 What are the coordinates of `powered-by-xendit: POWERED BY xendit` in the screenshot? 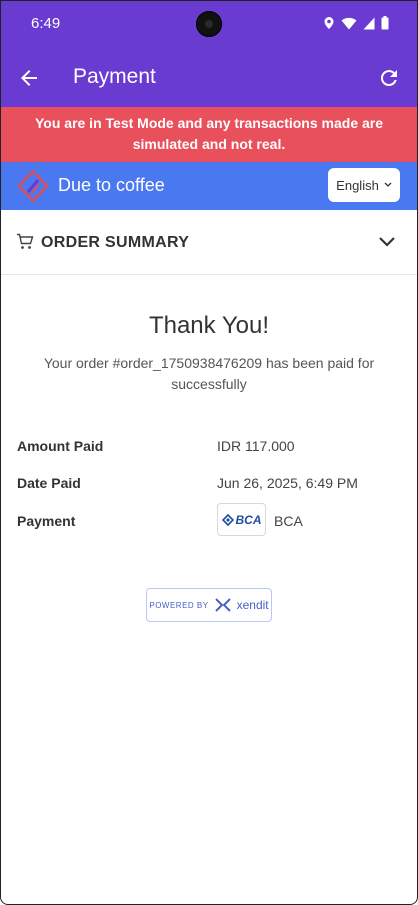 It's located at (209, 605).